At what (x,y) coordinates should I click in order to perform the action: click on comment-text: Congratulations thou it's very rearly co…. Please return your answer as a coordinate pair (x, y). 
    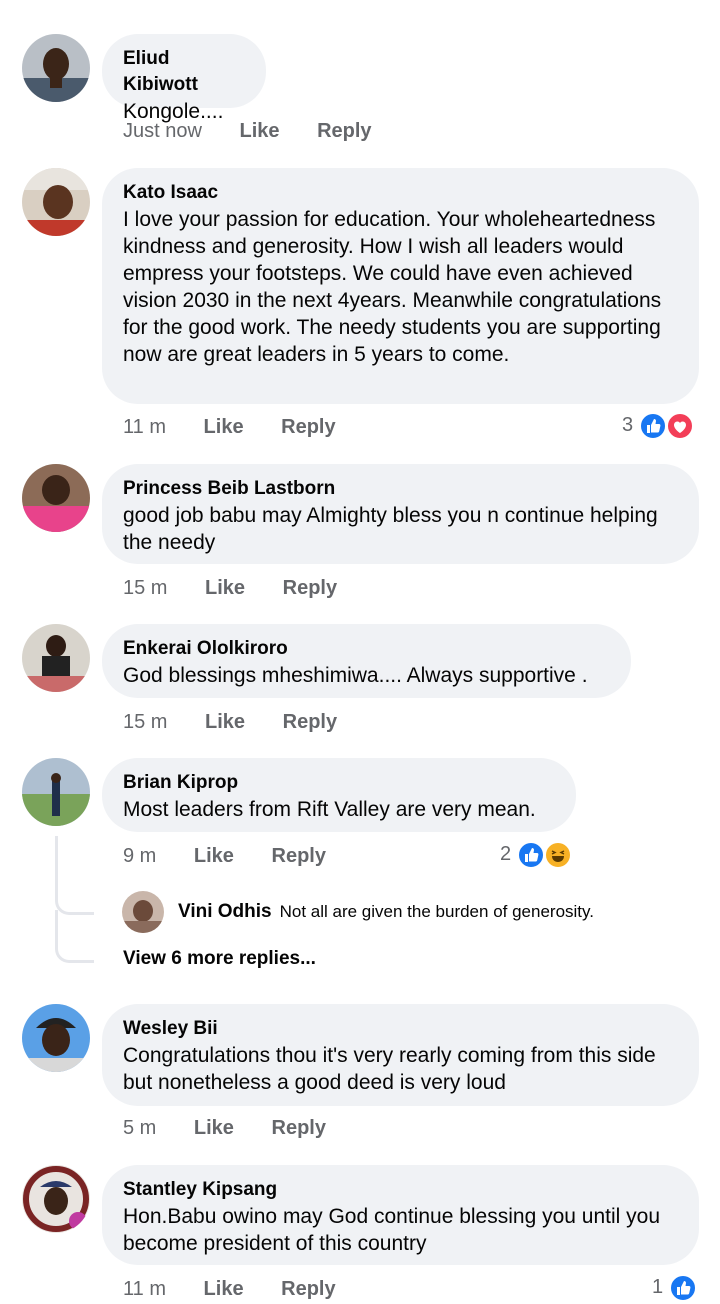
    Looking at the image, I should click on (389, 1069).